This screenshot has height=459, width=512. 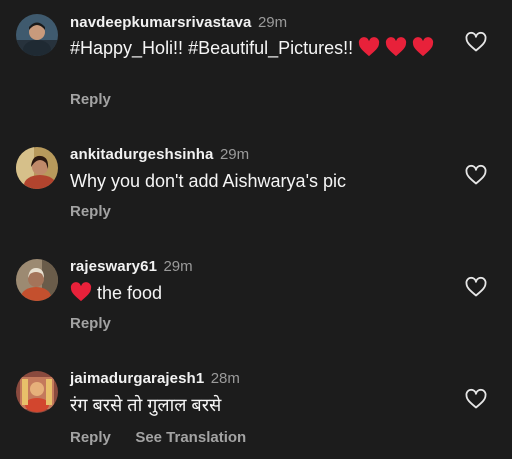 I want to click on comment-actions: Reply See Translation, so click(x=168, y=438).